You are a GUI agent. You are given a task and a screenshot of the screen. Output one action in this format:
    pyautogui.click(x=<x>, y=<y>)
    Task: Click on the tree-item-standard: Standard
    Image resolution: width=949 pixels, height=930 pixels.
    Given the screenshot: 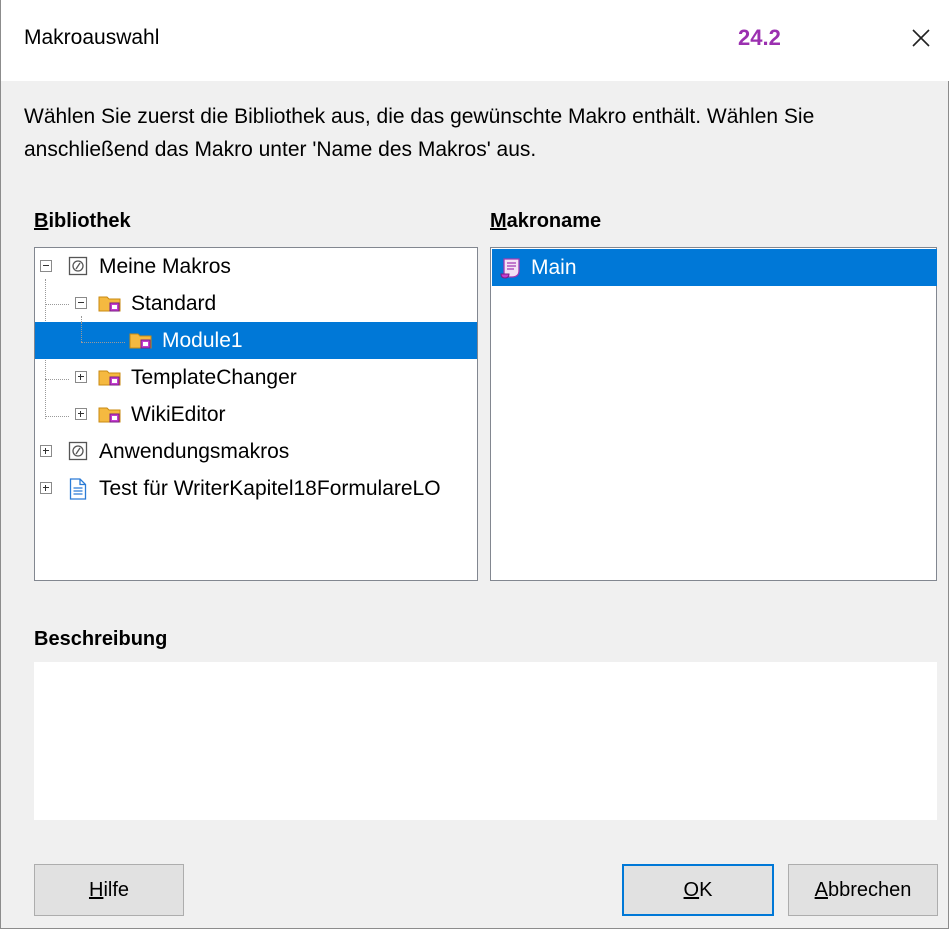 What is the action you would take?
    pyautogui.click(x=256, y=303)
    